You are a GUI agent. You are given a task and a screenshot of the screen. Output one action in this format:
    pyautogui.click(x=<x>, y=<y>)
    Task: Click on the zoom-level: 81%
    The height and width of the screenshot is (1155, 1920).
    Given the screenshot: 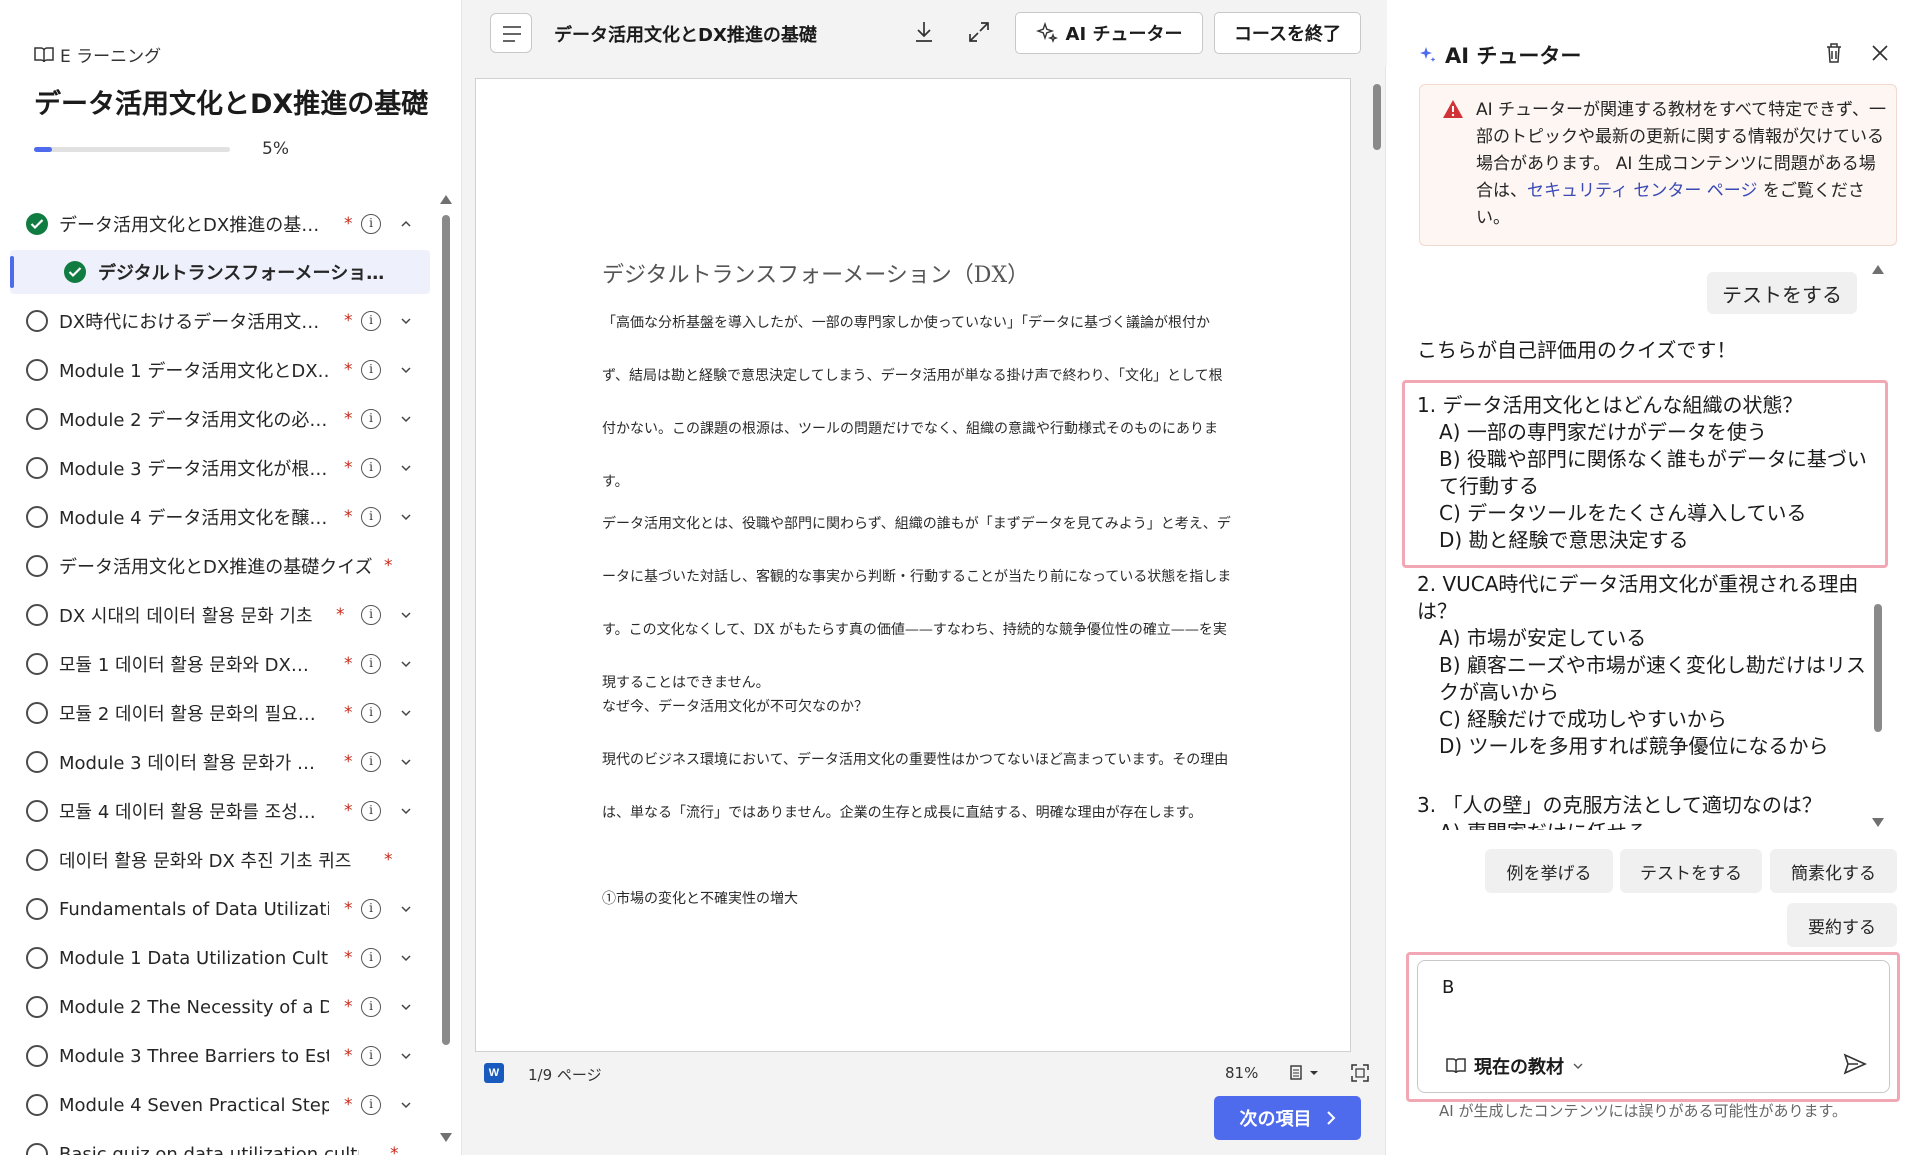 What is the action you would take?
    pyautogui.click(x=1241, y=1073)
    